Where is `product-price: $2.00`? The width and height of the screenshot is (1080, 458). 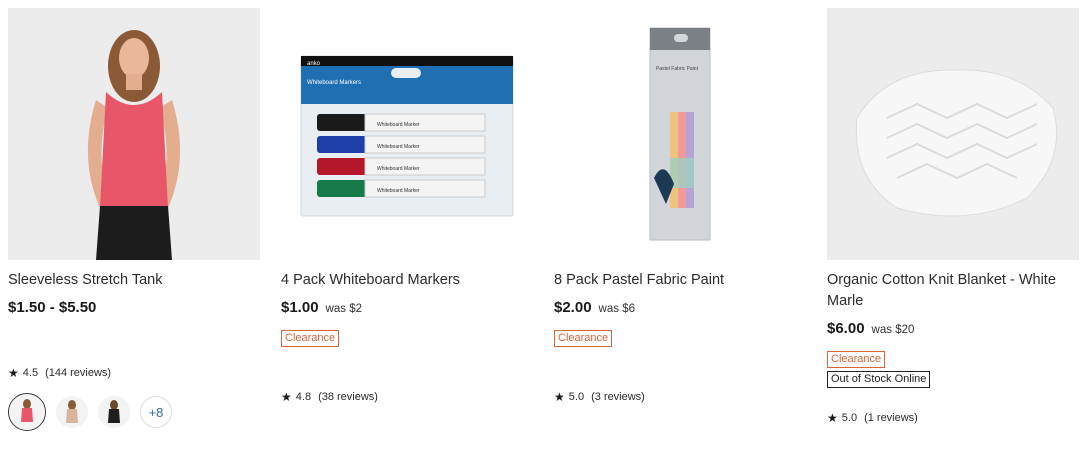 product-price: $2.00 is located at coordinates (573, 307).